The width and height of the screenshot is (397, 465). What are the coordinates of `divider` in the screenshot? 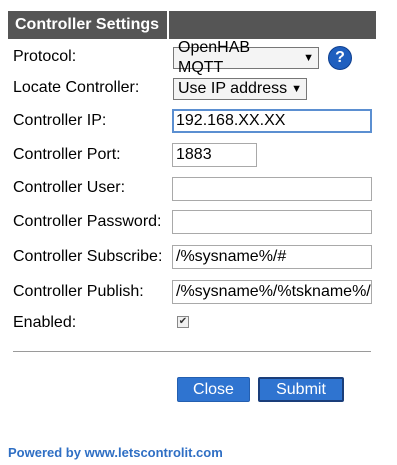 It's located at (192, 351).